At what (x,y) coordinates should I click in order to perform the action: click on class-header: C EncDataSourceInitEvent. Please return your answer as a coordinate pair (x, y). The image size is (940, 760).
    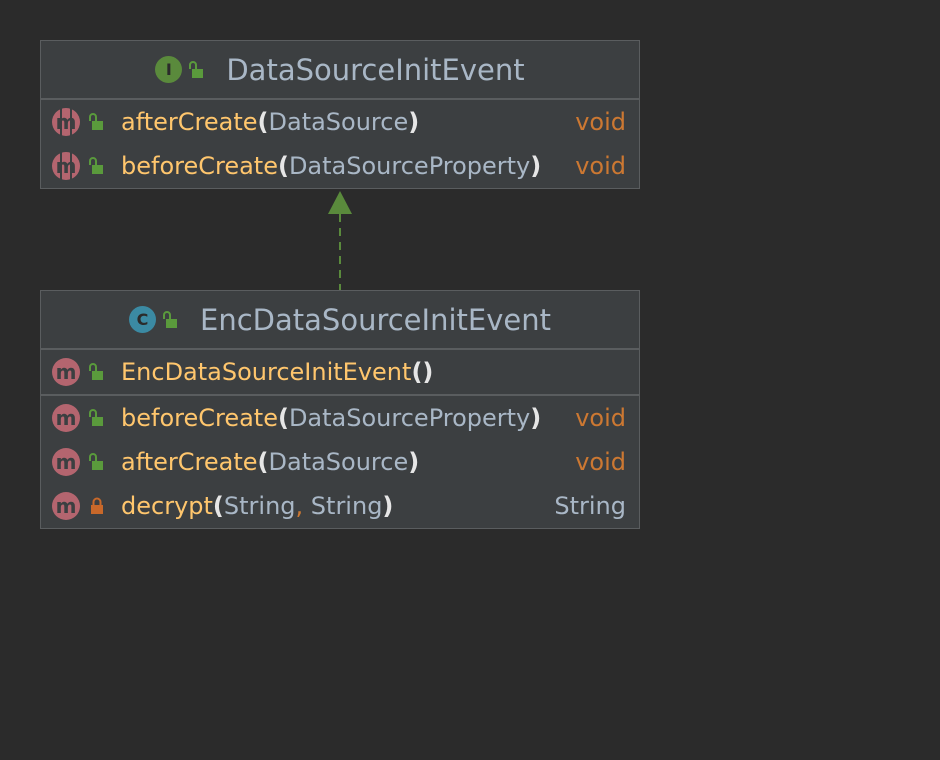
    Looking at the image, I should click on (340, 320).